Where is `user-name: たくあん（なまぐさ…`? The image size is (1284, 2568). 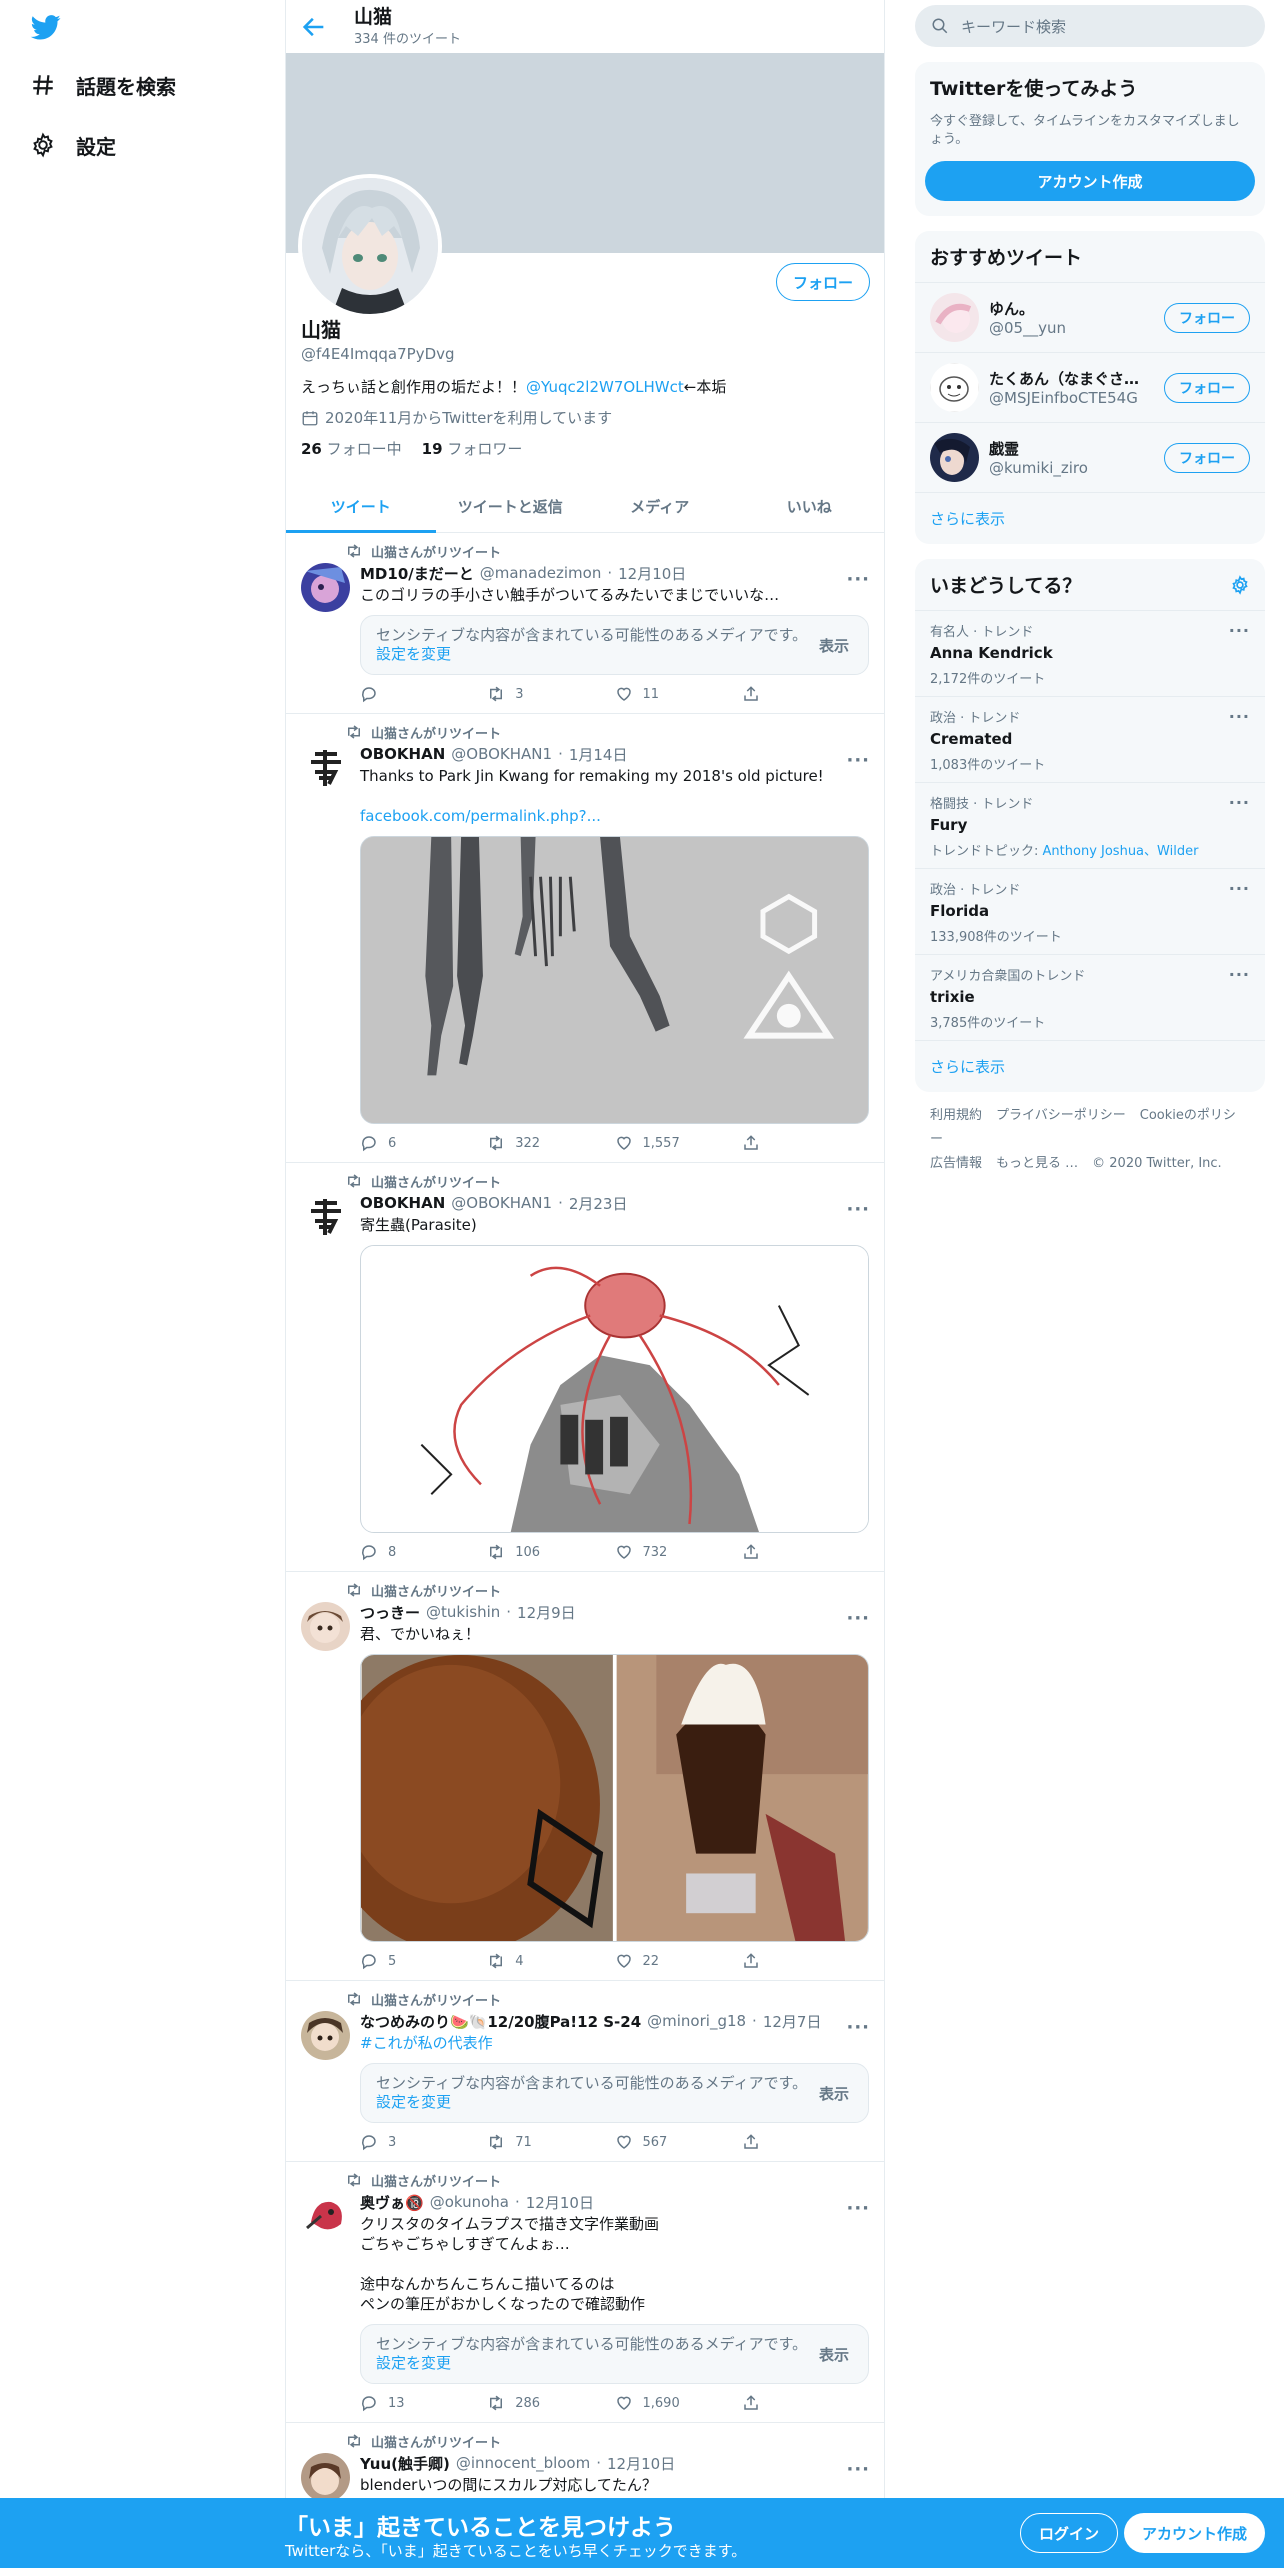 user-name: たくあん（なまぐさ… is located at coordinates (1071, 378).